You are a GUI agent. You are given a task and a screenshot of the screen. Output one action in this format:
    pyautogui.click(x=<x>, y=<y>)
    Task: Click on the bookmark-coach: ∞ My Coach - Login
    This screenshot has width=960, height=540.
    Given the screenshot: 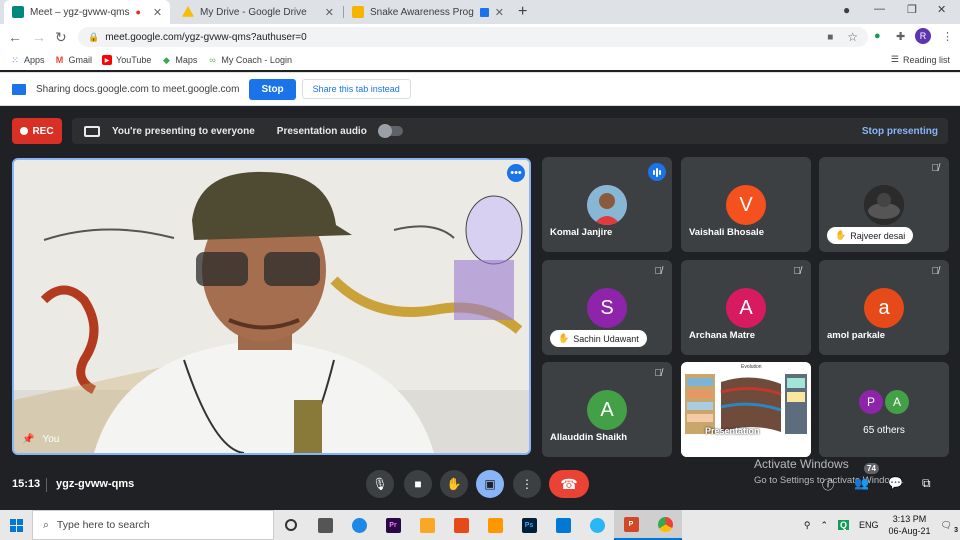 What is the action you would take?
    pyautogui.click(x=249, y=60)
    